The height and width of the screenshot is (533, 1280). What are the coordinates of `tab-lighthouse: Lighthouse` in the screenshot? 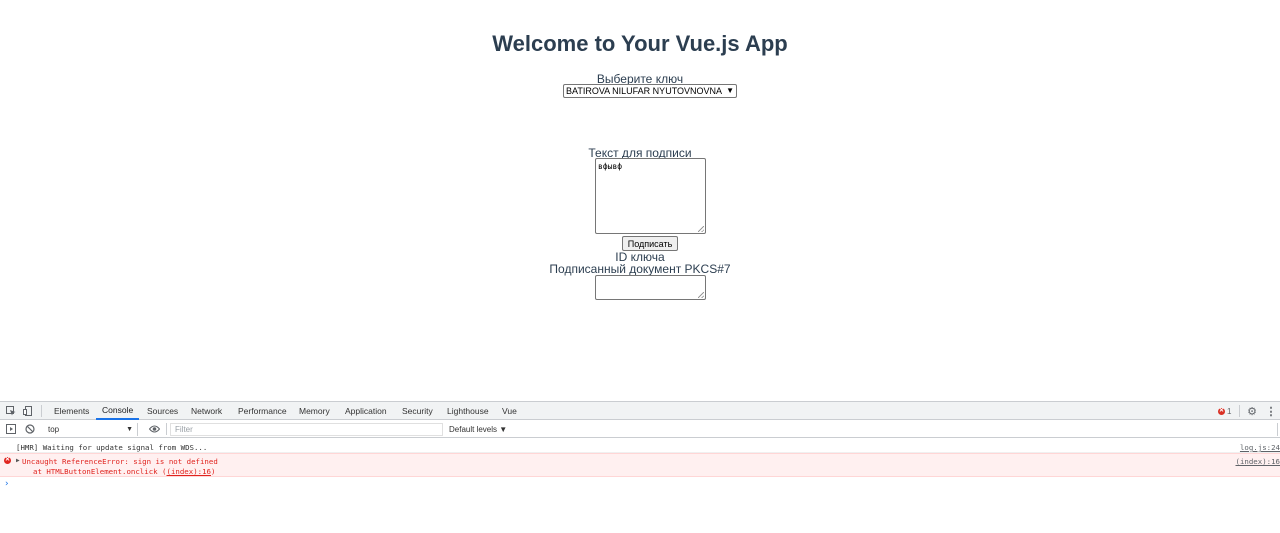 It's located at (468, 411).